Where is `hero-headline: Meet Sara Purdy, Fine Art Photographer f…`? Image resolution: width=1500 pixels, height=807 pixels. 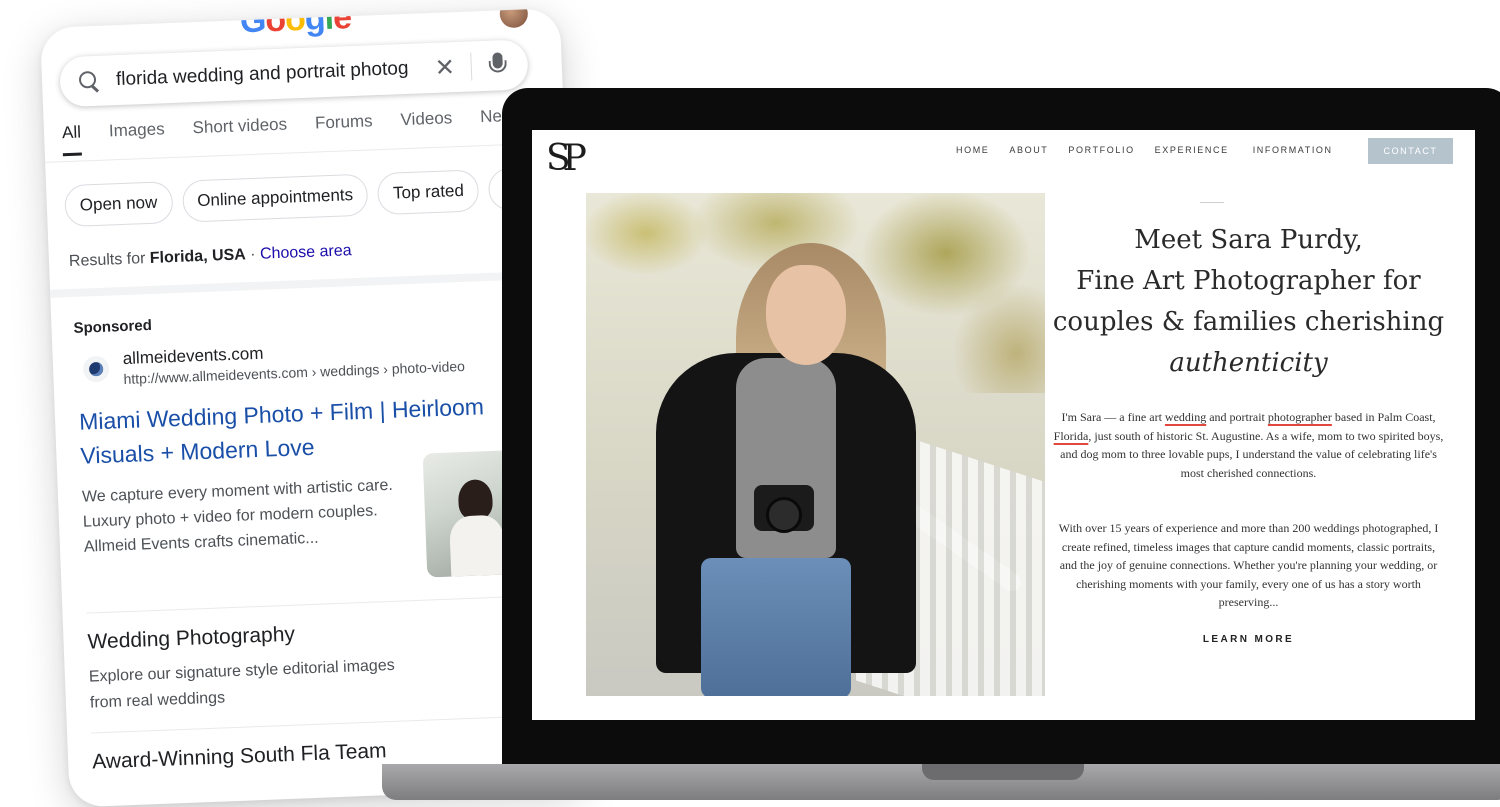 hero-headline: Meet Sara Purdy, Fine Art Photographer f… is located at coordinates (1248, 302).